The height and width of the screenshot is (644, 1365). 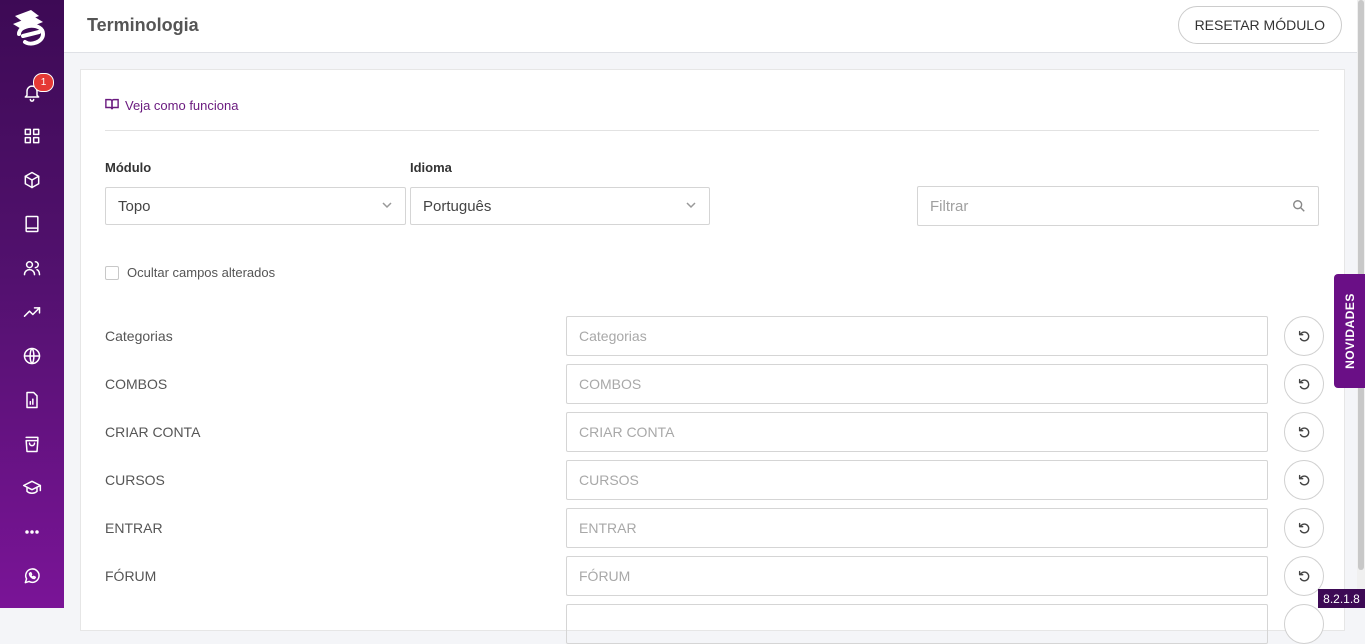 I want to click on page-title: Terminologia, so click(x=143, y=25).